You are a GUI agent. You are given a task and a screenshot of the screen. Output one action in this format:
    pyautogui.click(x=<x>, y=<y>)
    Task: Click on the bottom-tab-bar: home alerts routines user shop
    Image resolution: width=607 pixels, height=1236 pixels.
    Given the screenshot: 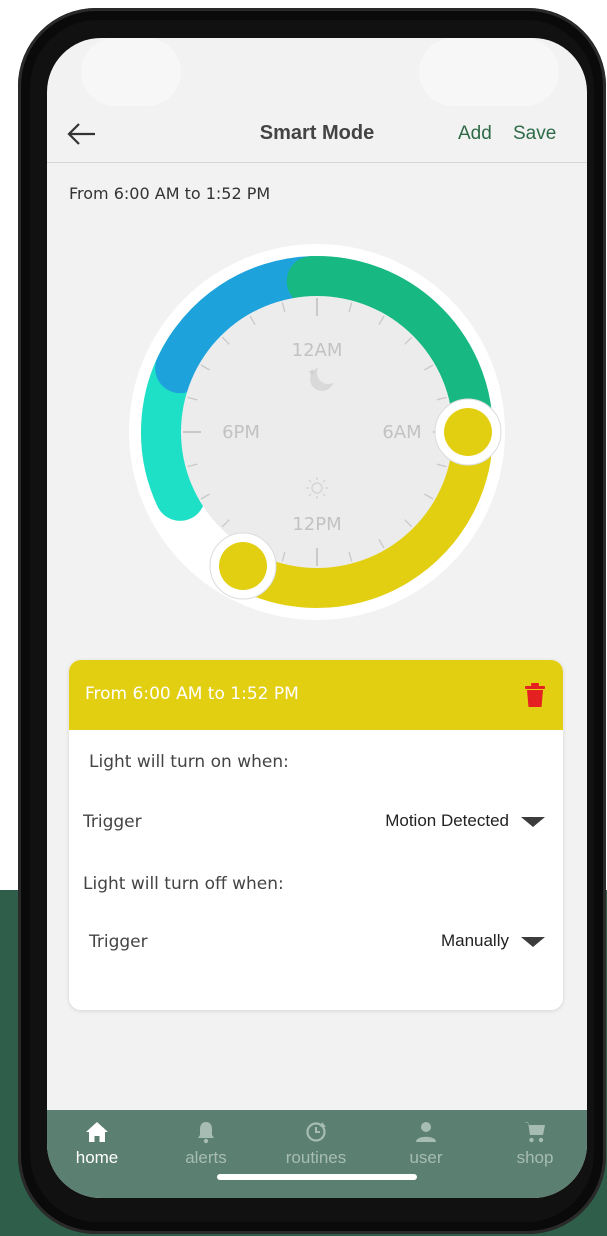 What is the action you would take?
    pyautogui.click(x=317, y=1154)
    